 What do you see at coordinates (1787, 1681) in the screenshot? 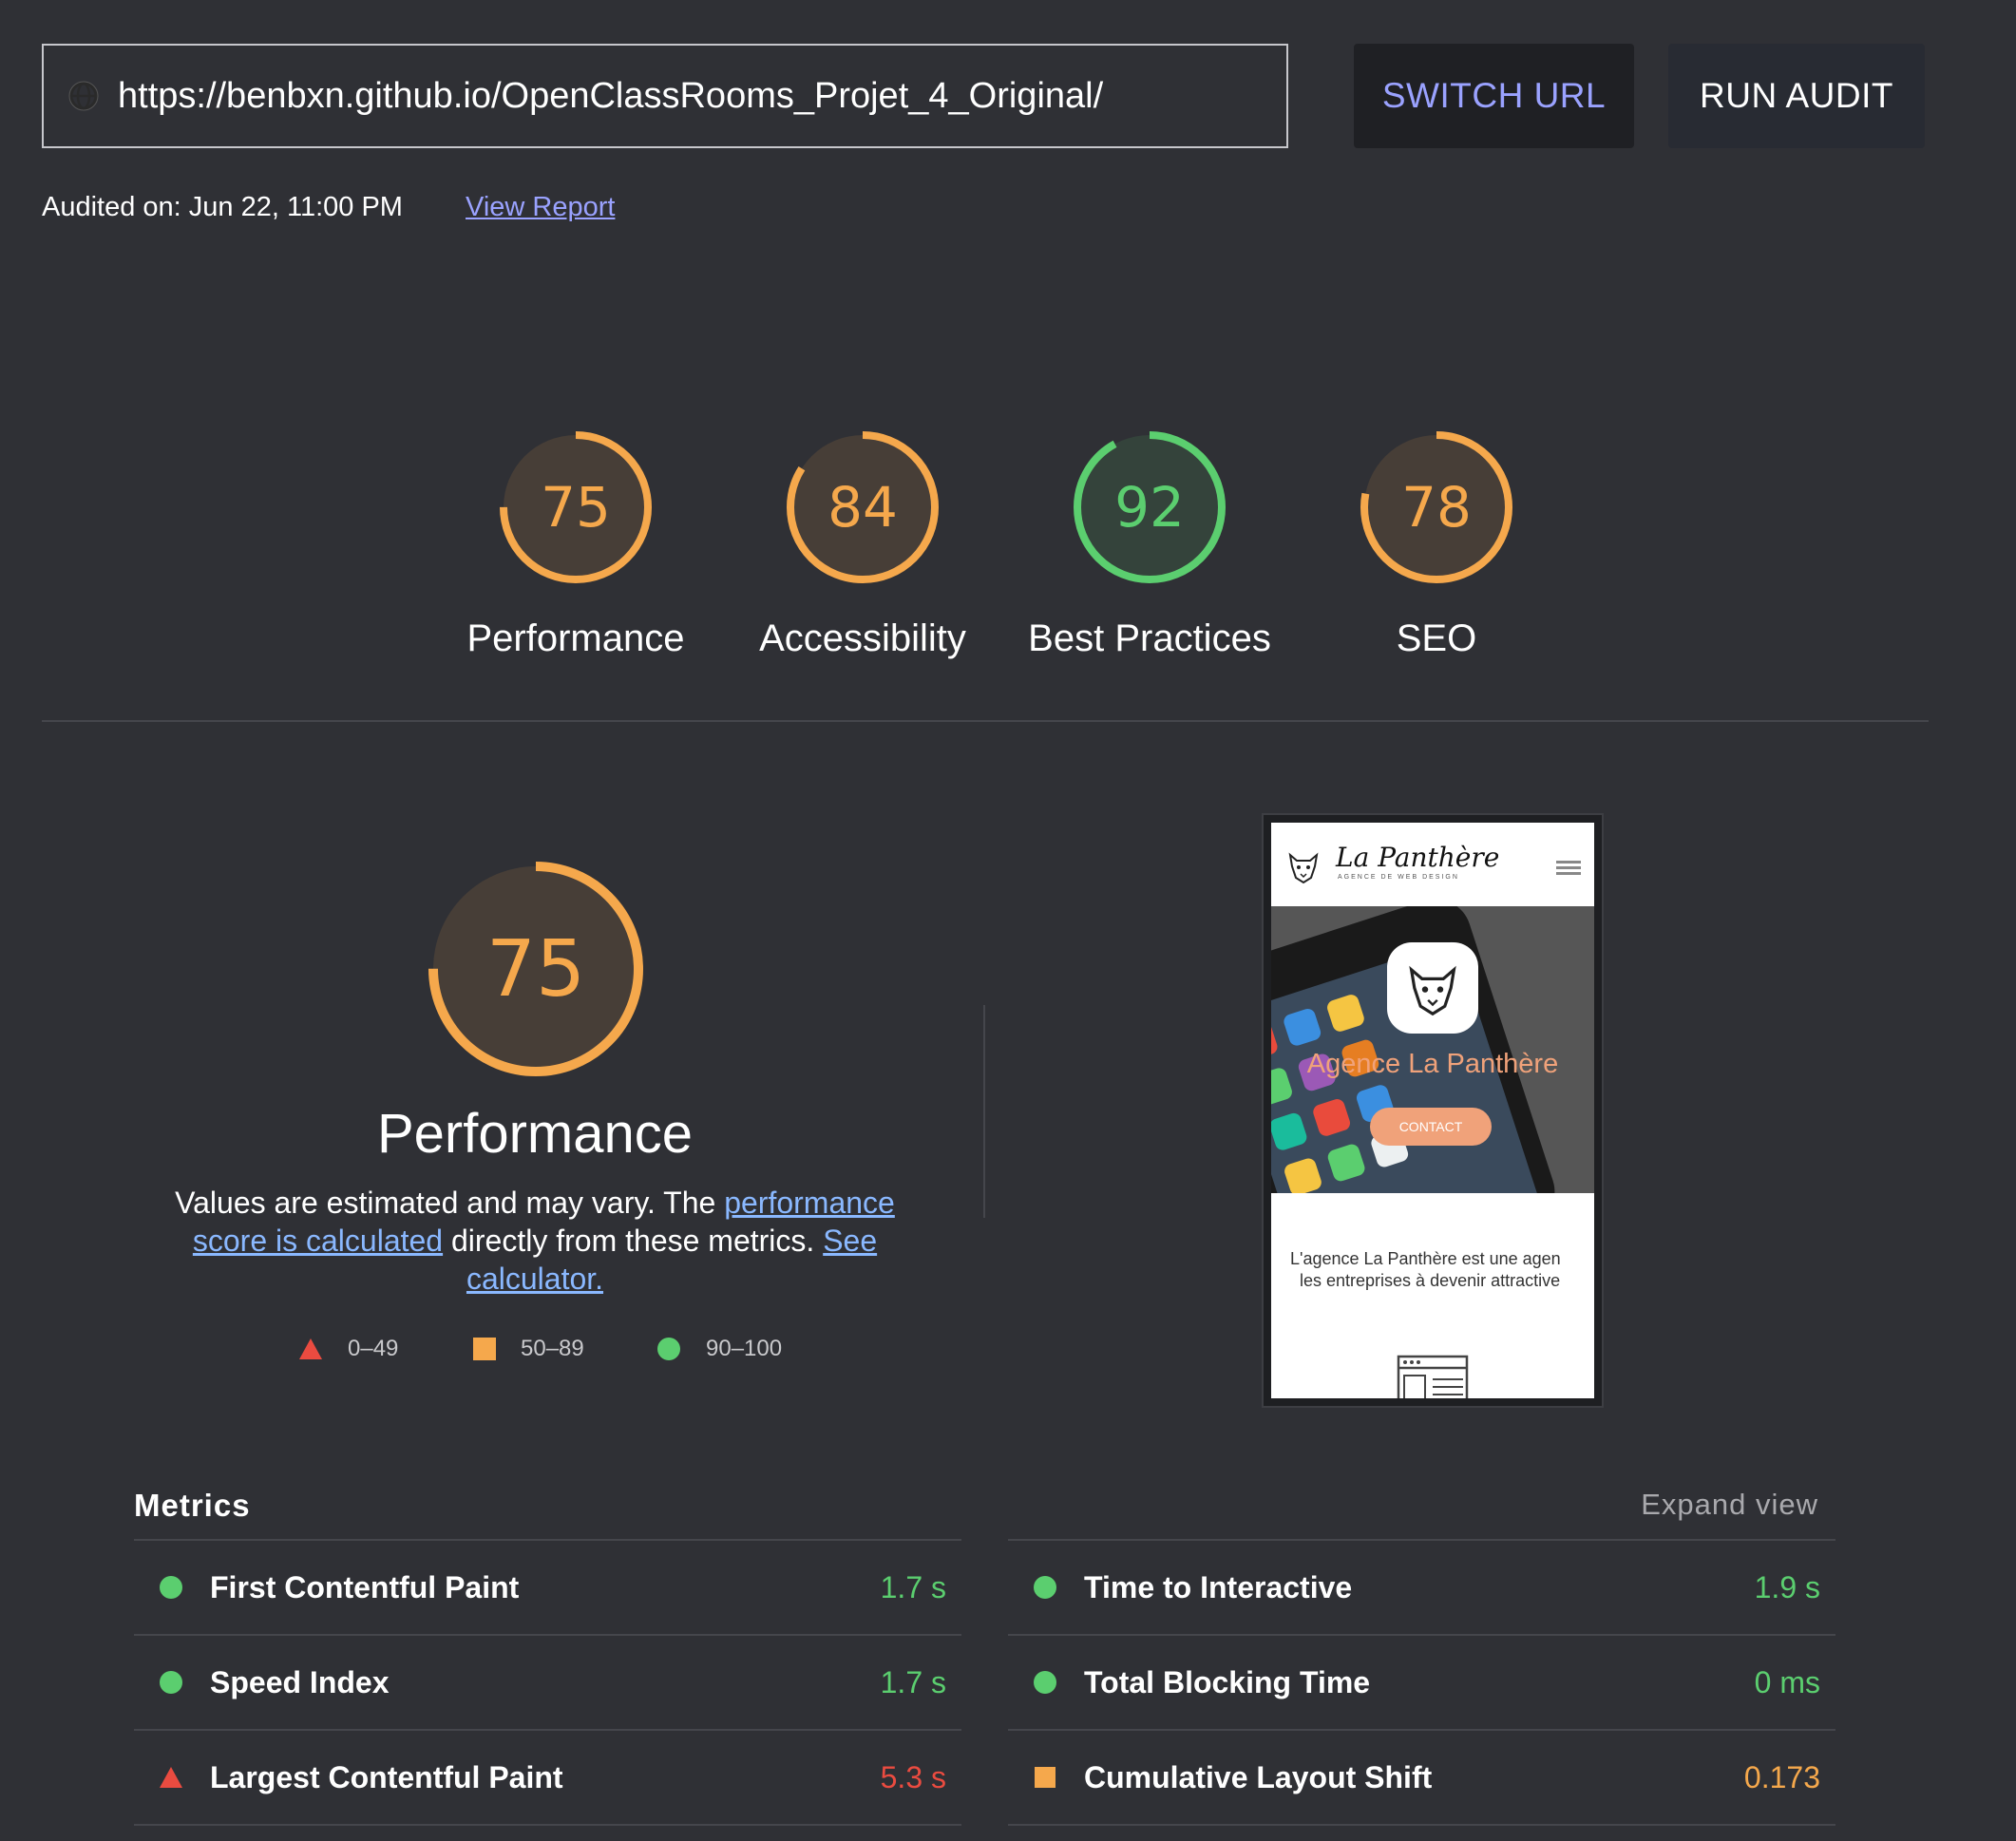
I see `metric-value: 0 ms` at bounding box center [1787, 1681].